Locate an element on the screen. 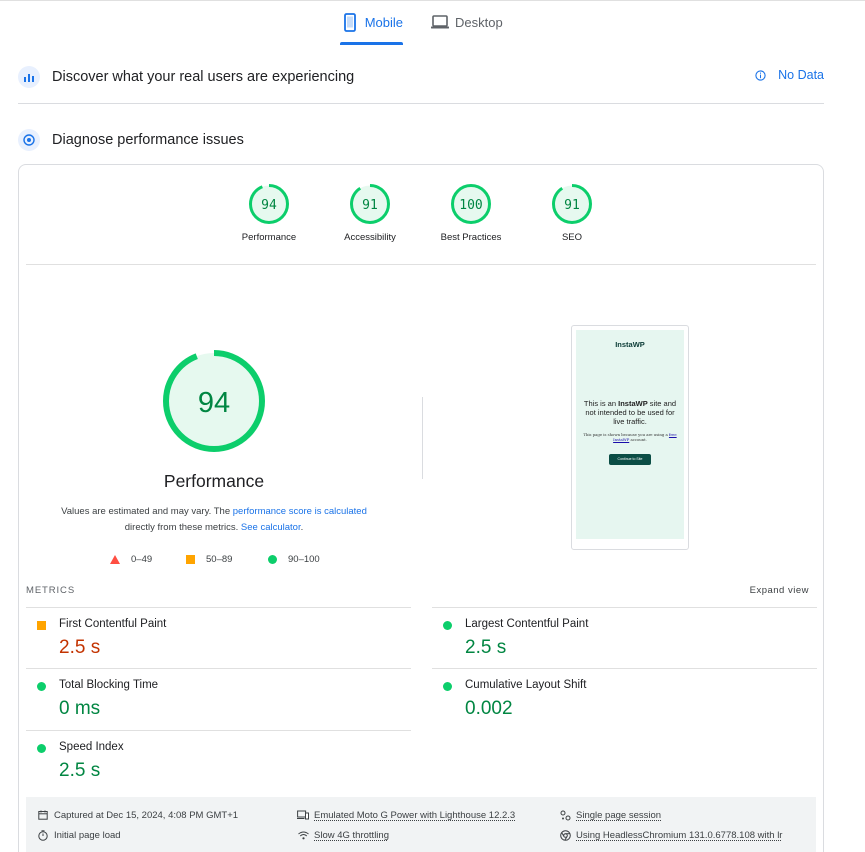 The width and height of the screenshot is (865, 852). metric-value: 0.002 is located at coordinates (489, 708).